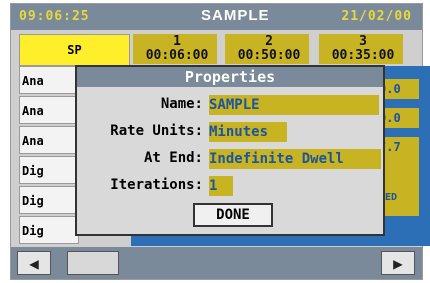 This screenshot has width=430, height=283. What do you see at coordinates (216, 263) in the screenshot?
I see `bottom-toolbar: ◀ ▶` at bounding box center [216, 263].